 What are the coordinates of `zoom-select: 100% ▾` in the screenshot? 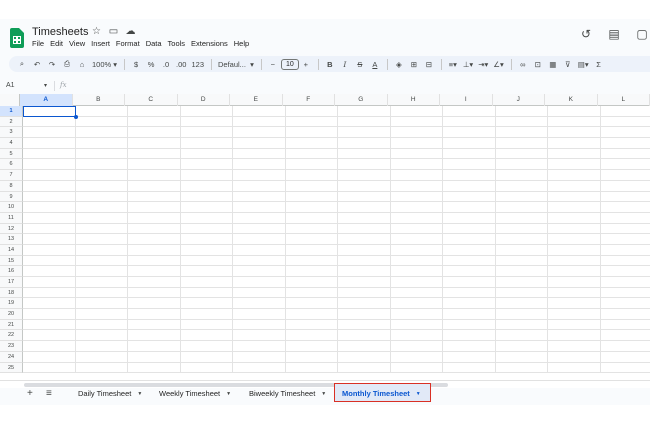 It's located at (104, 64).